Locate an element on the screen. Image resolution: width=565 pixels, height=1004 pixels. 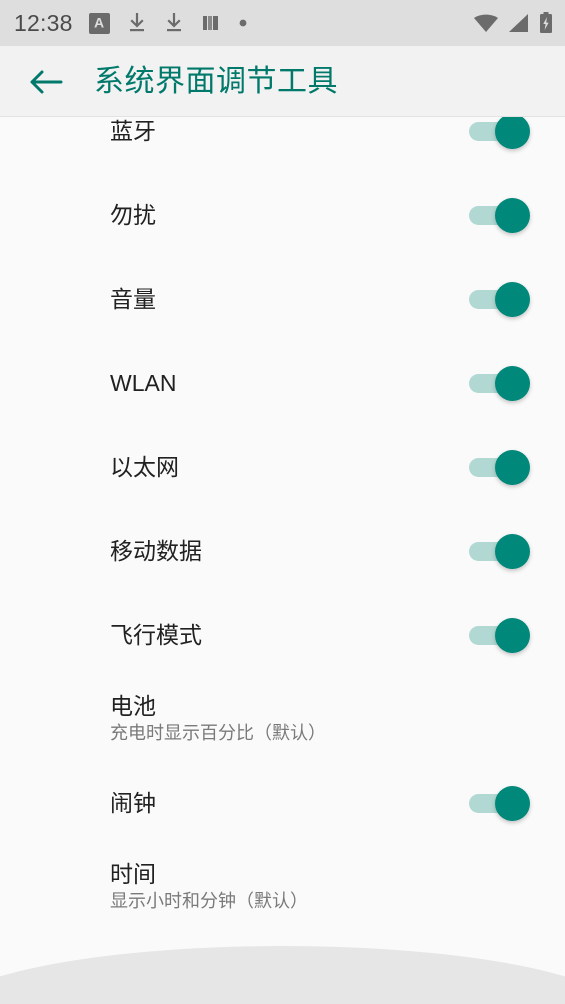
status-bar: 12:38 is located at coordinates (282, 23).